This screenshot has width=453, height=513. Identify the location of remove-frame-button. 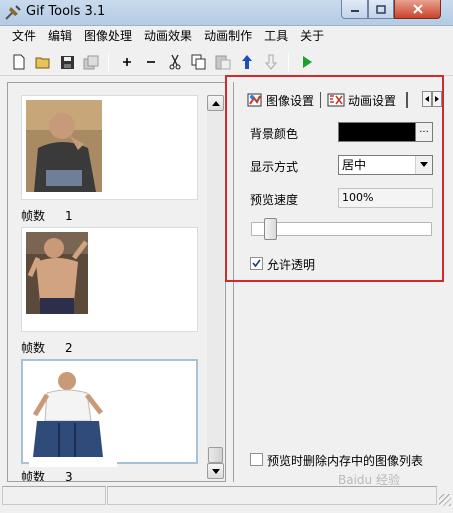
(151, 62).